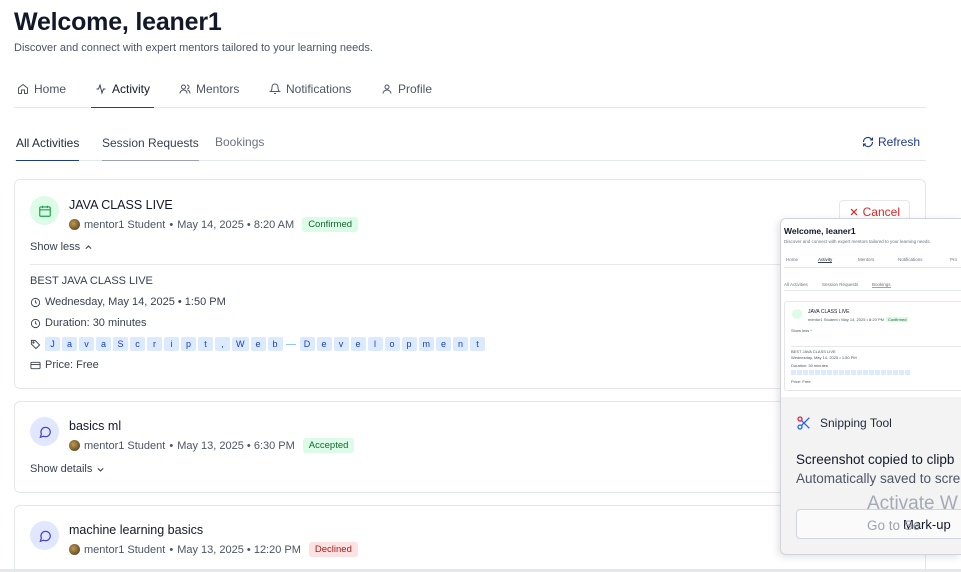  I want to click on credit-card-icon, so click(35, 365).